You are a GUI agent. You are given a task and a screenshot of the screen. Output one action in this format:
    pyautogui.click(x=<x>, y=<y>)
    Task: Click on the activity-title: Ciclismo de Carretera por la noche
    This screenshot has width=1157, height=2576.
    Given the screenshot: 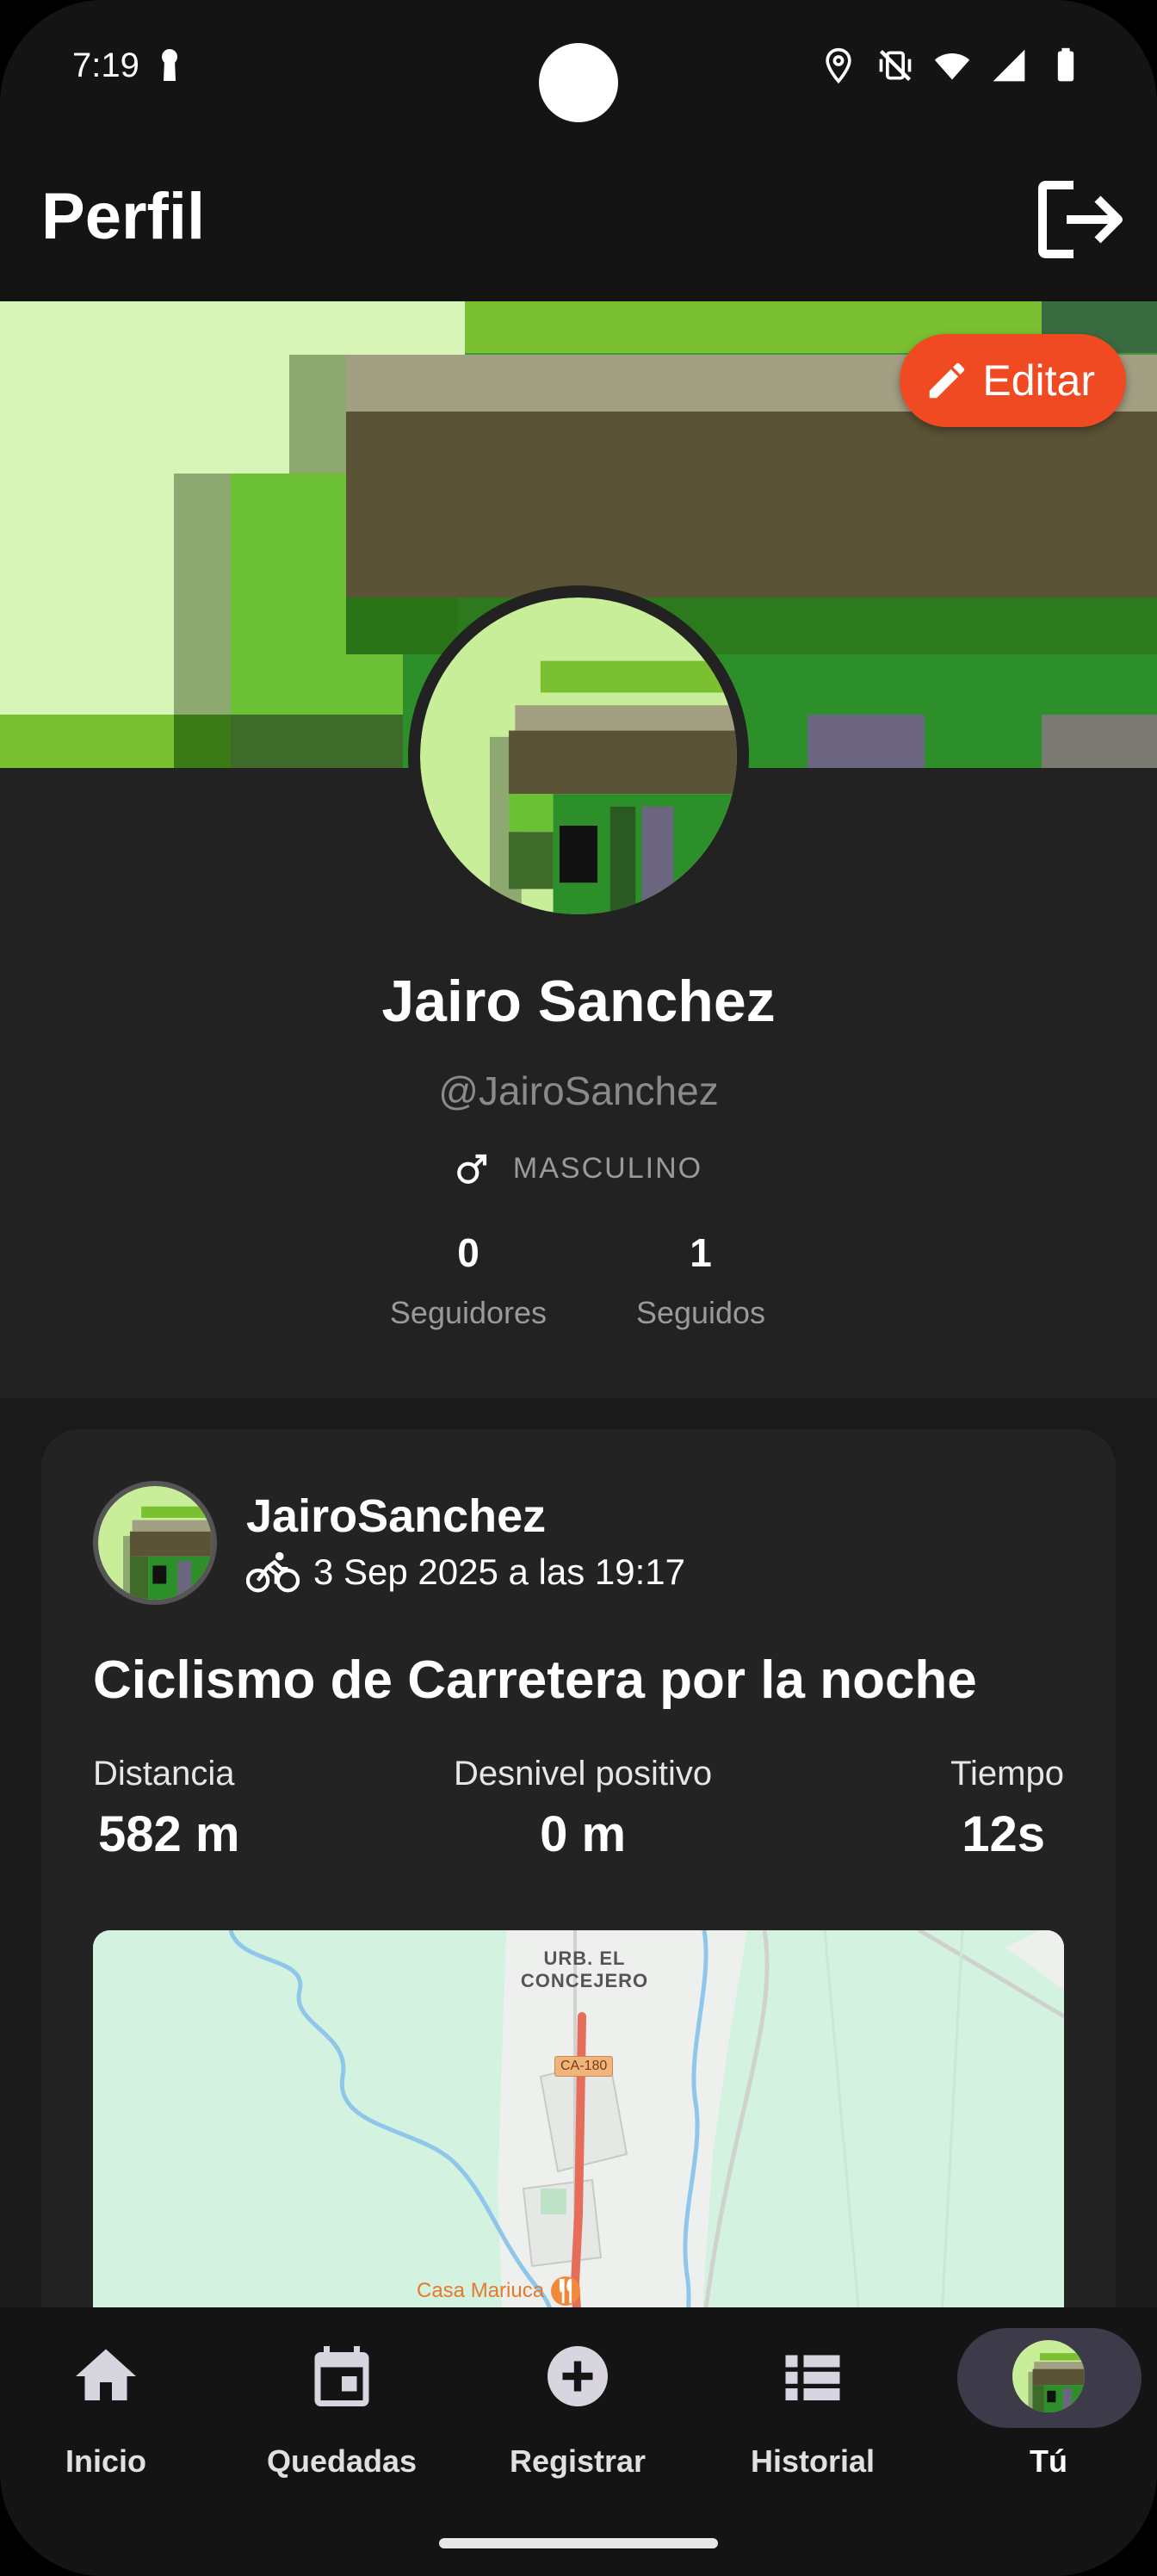 What is the action you would take?
    pyautogui.click(x=535, y=1680)
    